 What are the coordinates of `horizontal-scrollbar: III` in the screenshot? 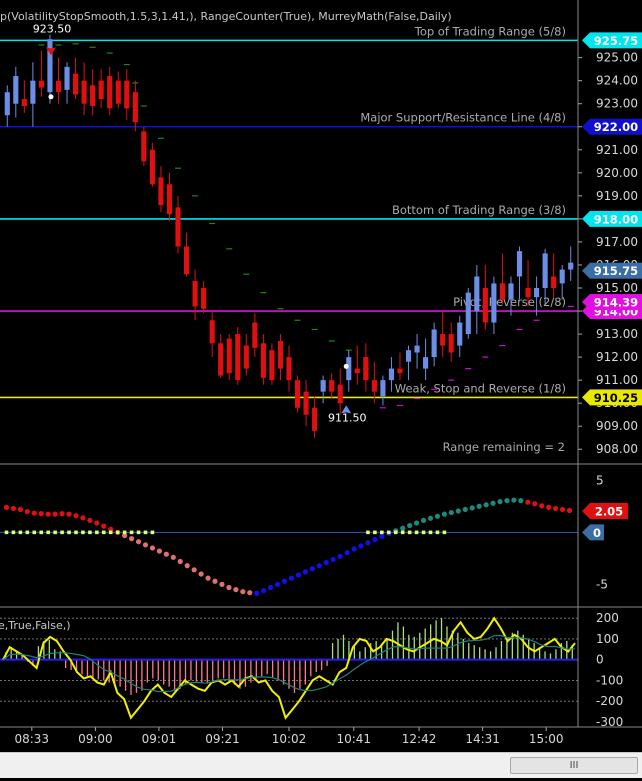 It's located at (321, 765).